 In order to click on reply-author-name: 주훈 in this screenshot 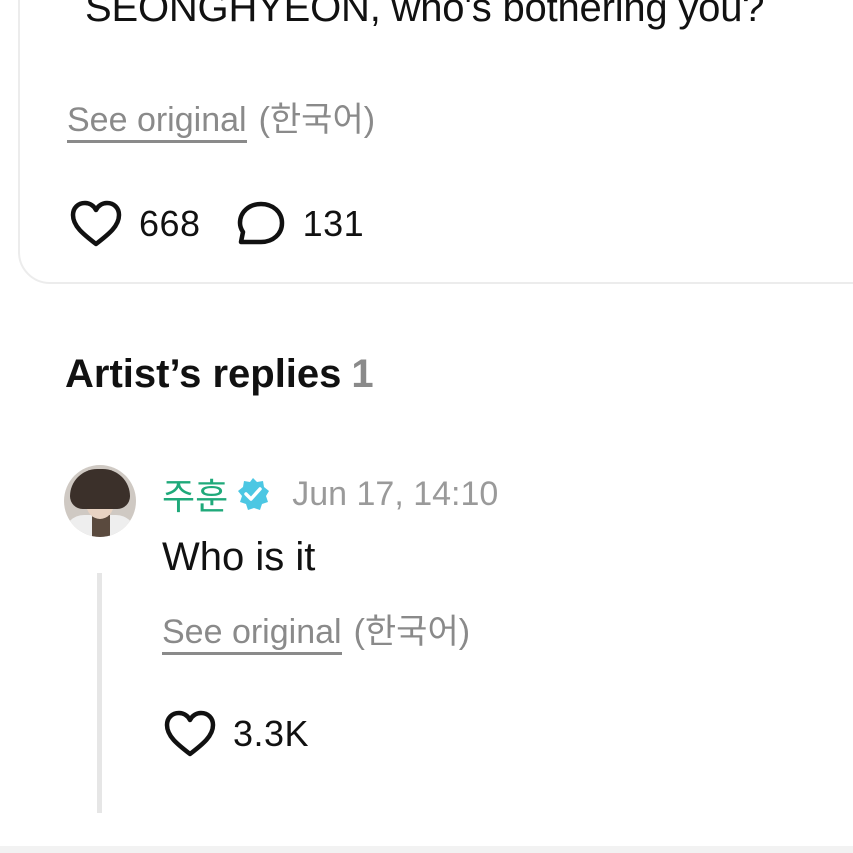, I will do `click(195, 494)`.